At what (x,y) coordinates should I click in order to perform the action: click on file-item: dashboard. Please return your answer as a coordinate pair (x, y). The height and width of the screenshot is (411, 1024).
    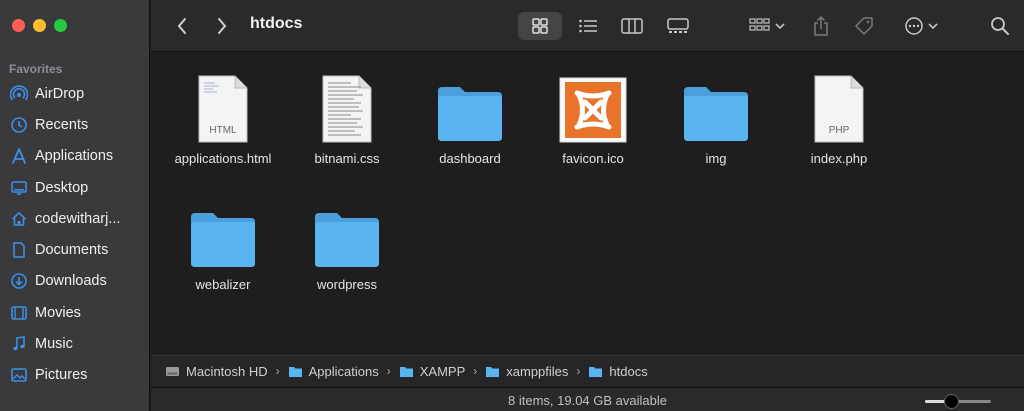
    Looking at the image, I should click on (470, 118).